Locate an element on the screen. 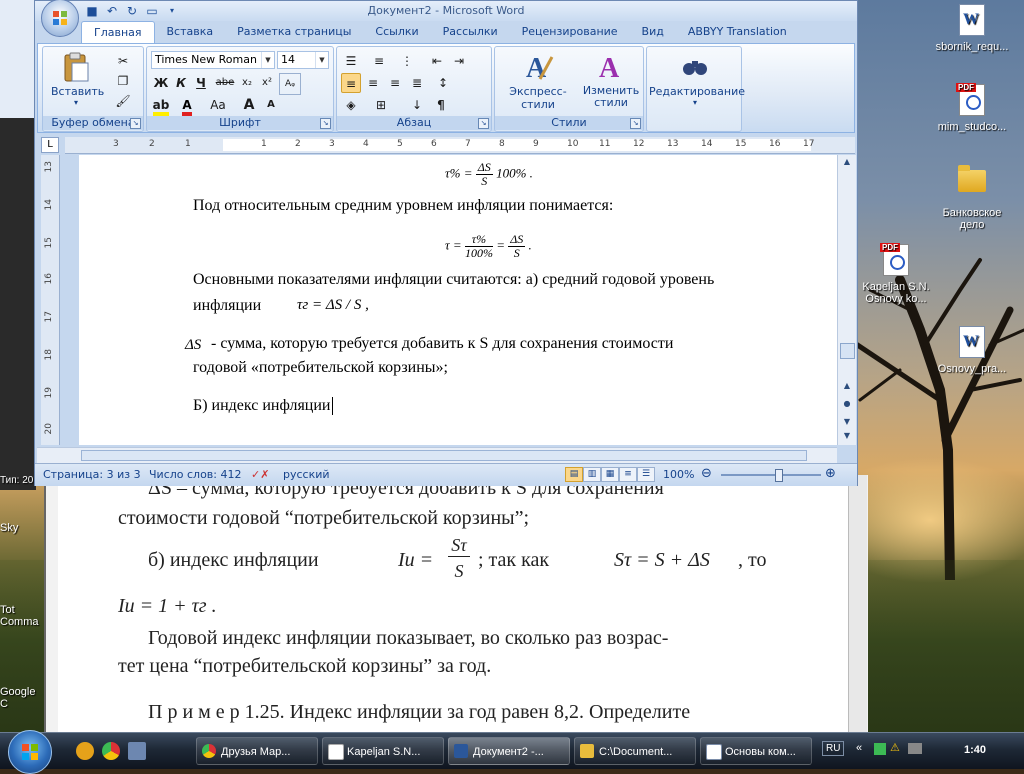  tab-insert: Вставка is located at coordinates (190, 32).